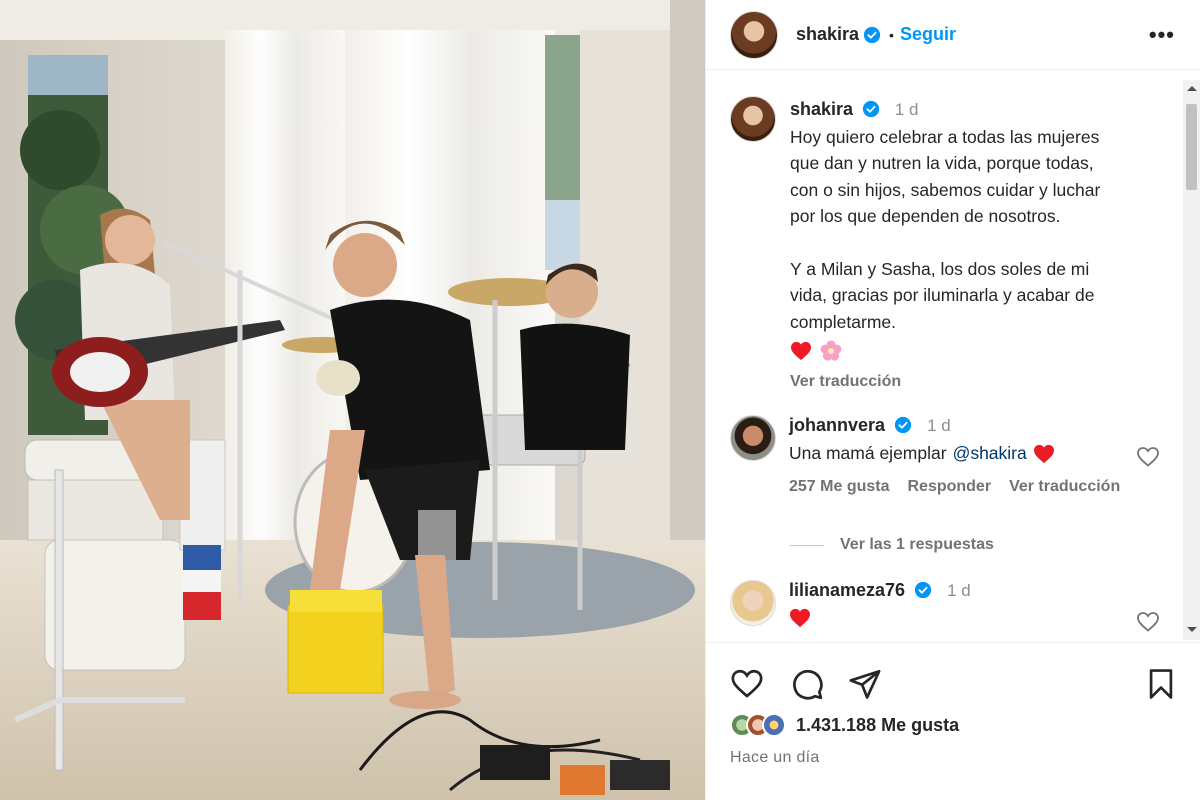 The image size is (1200, 800). Describe the element at coordinates (837, 425) in the screenshot. I see `commenter-username: johannvera` at that location.